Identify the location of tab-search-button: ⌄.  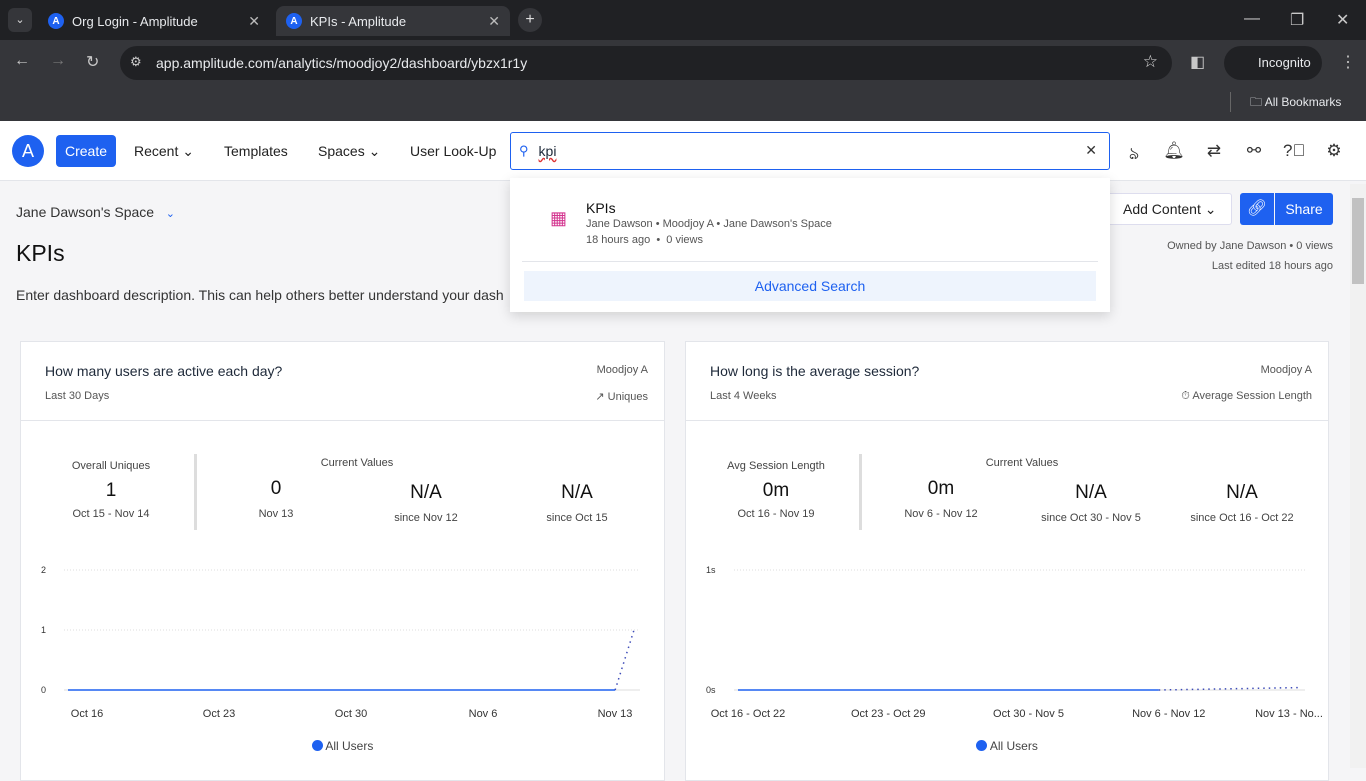
(20, 20).